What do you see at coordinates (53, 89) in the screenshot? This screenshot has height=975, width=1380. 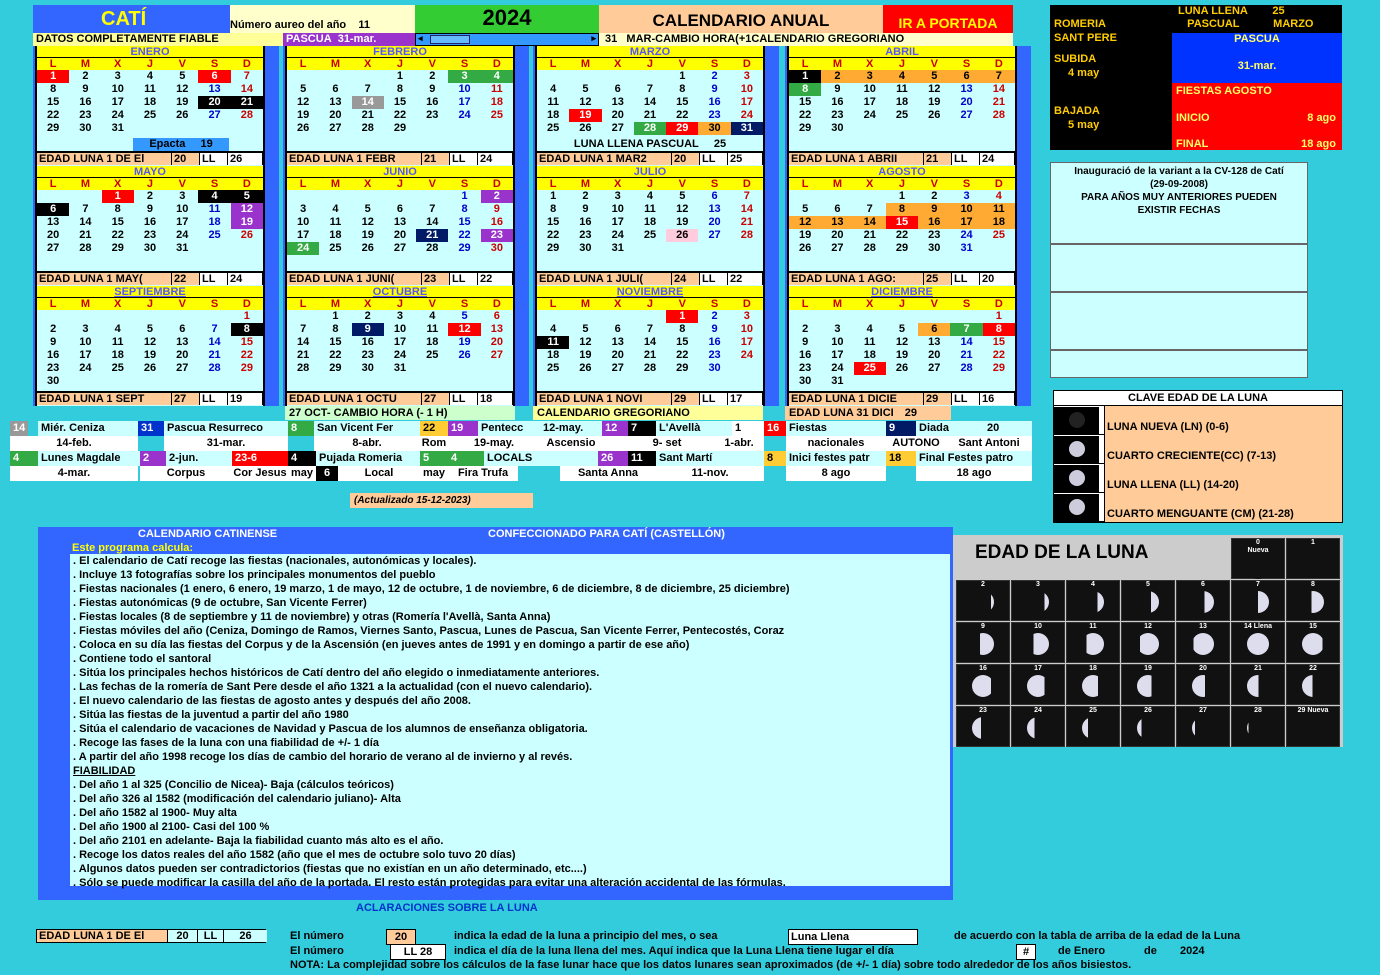 I see `day-8: 8` at bounding box center [53, 89].